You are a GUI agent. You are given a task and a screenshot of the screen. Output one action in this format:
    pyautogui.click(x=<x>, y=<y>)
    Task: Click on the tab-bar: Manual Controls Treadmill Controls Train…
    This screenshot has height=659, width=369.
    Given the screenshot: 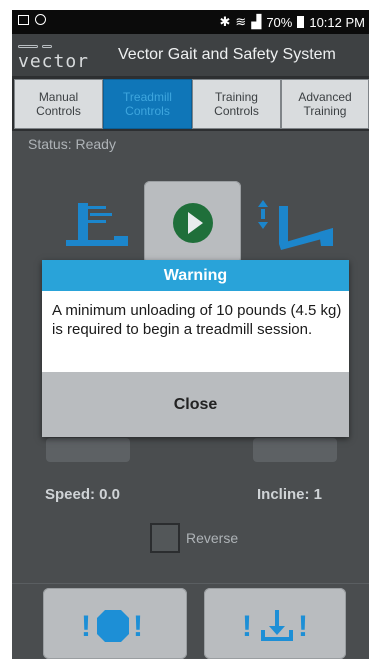 What is the action you would take?
    pyautogui.click(x=190, y=104)
    